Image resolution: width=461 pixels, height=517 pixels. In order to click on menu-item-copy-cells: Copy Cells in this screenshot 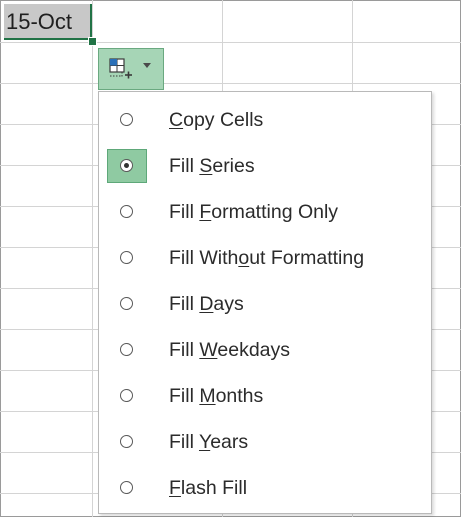, I will do `click(265, 120)`.